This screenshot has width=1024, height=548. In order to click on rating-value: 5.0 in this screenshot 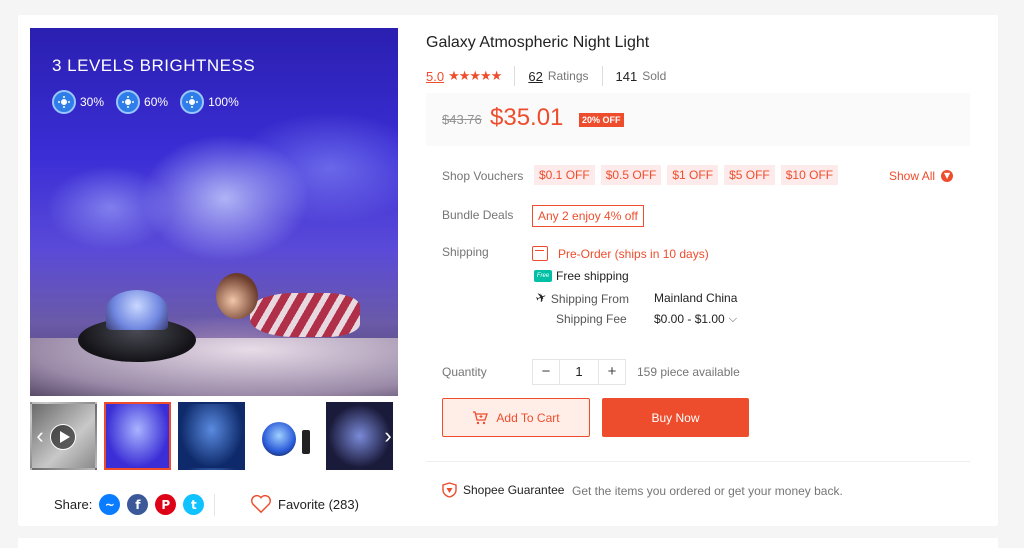, I will do `click(435, 76)`.